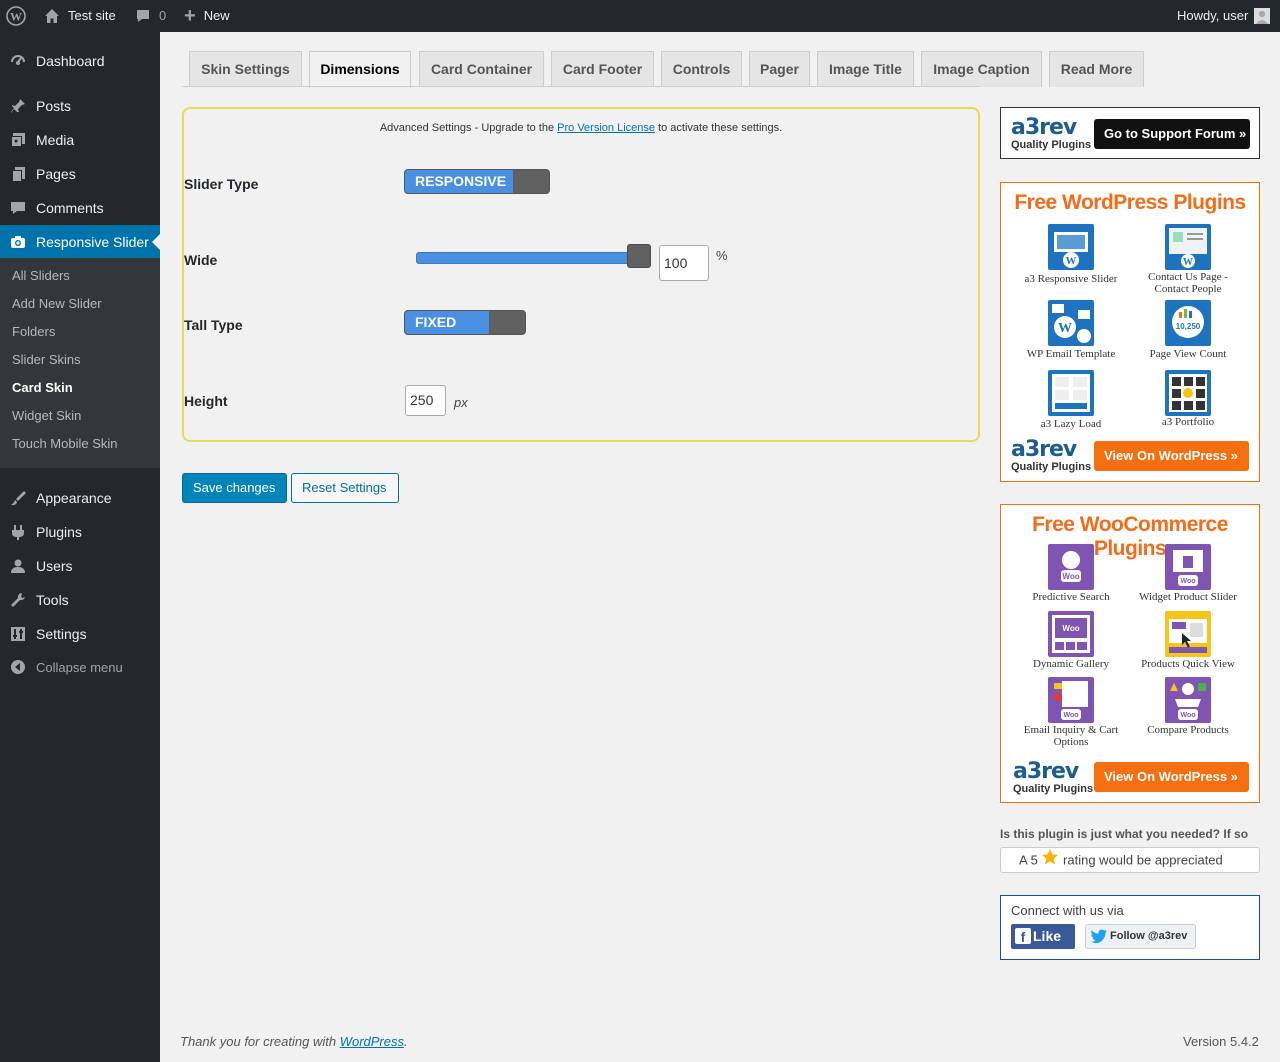  I want to click on tab-card-footer: Card Footer, so click(602, 69).